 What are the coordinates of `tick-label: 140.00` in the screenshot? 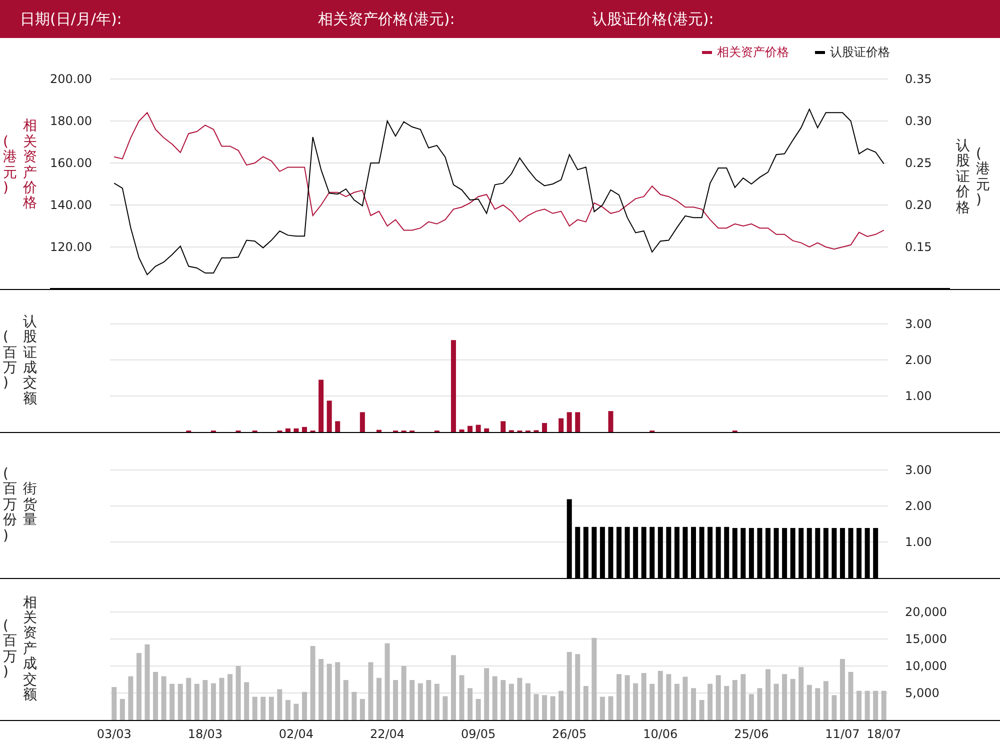 It's located at (71, 205).